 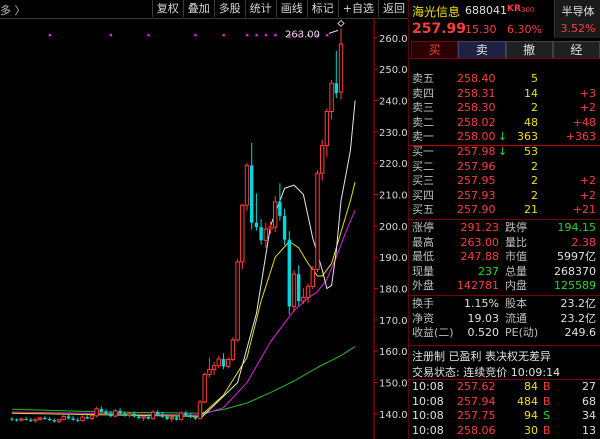 I want to click on toolbar-button: +自选, so click(x=357, y=8).